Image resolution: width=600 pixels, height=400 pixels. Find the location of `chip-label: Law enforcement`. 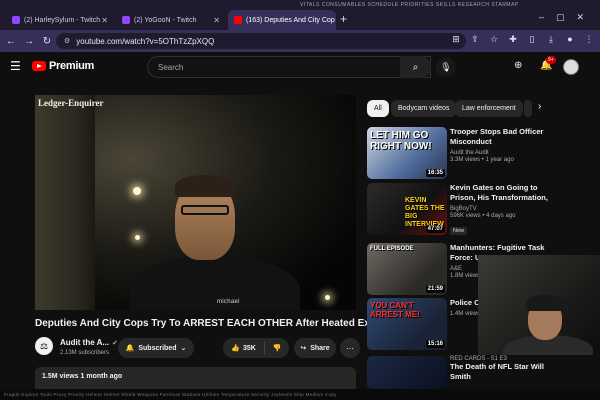

chip-label: Law enforcement is located at coordinates (489, 108).